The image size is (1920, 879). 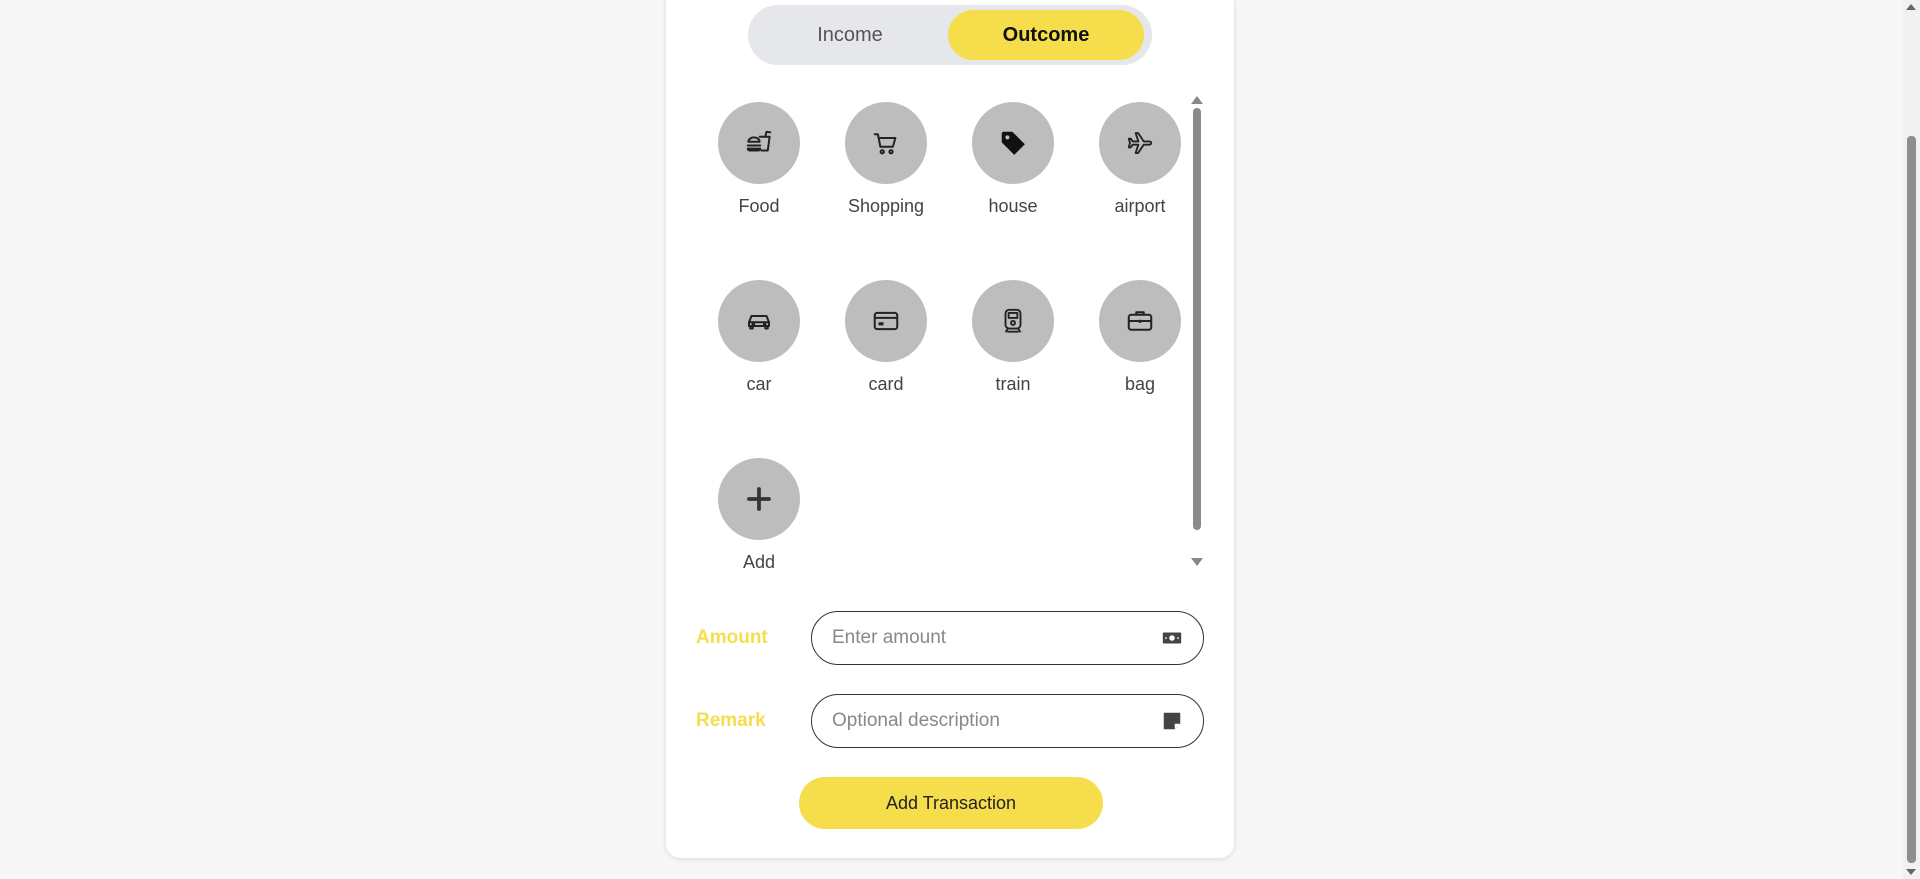 I want to click on category-label: Shopping, so click(x=886, y=206).